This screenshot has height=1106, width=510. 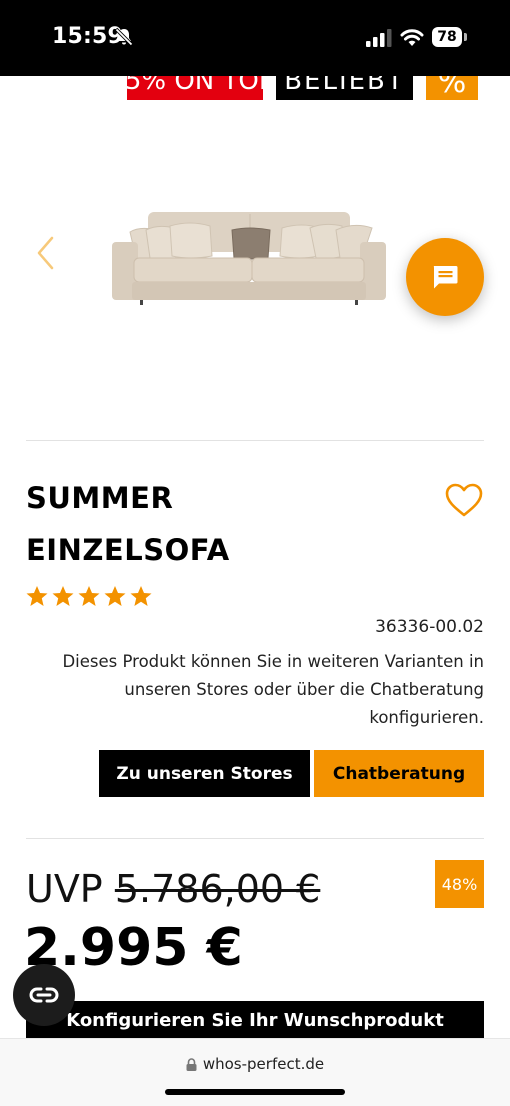 I want to click on uvp-price: UVP 5.786,00 €, so click(x=173, y=889).